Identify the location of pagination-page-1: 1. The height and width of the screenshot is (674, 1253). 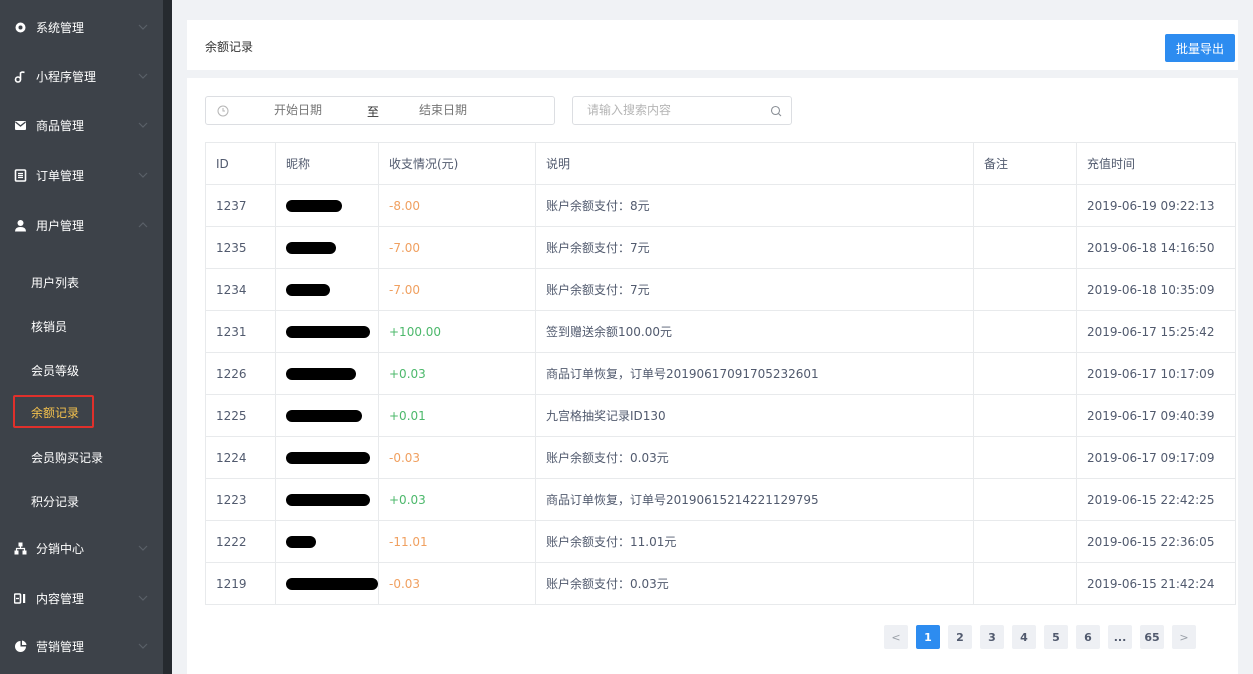
(928, 637).